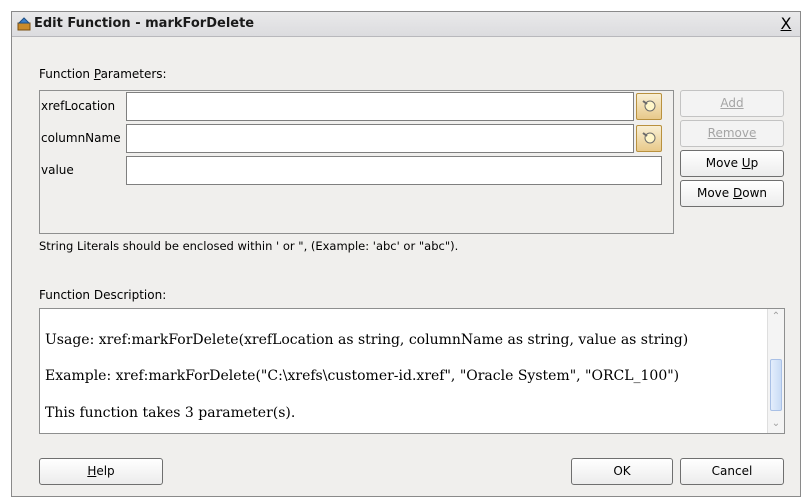  What do you see at coordinates (97, 74) in the screenshot?
I see `label-mnemonic: P` at bounding box center [97, 74].